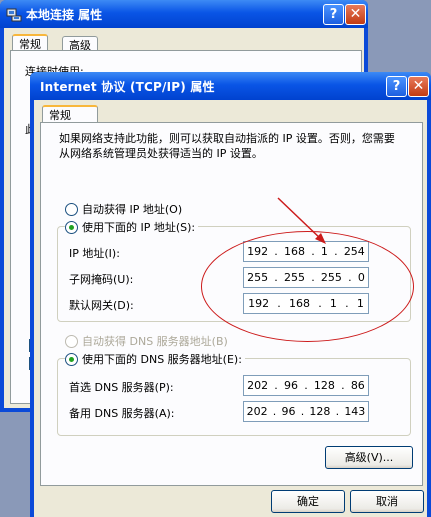 The image size is (431, 517). Describe the element at coordinates (301, 220) in the screenshot. I see `annotation-arrow-icon` at that location.